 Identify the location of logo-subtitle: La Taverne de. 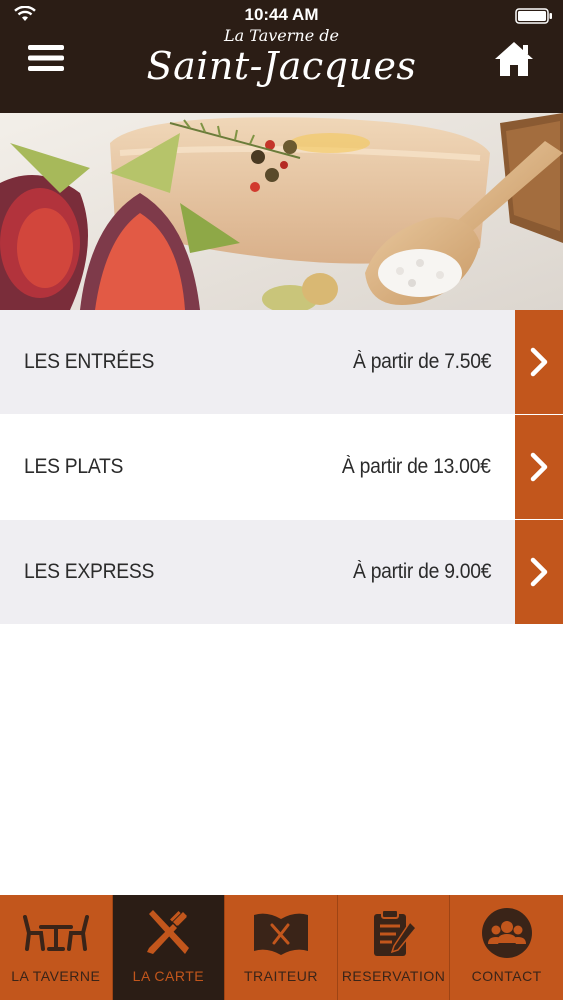
(281, 35).